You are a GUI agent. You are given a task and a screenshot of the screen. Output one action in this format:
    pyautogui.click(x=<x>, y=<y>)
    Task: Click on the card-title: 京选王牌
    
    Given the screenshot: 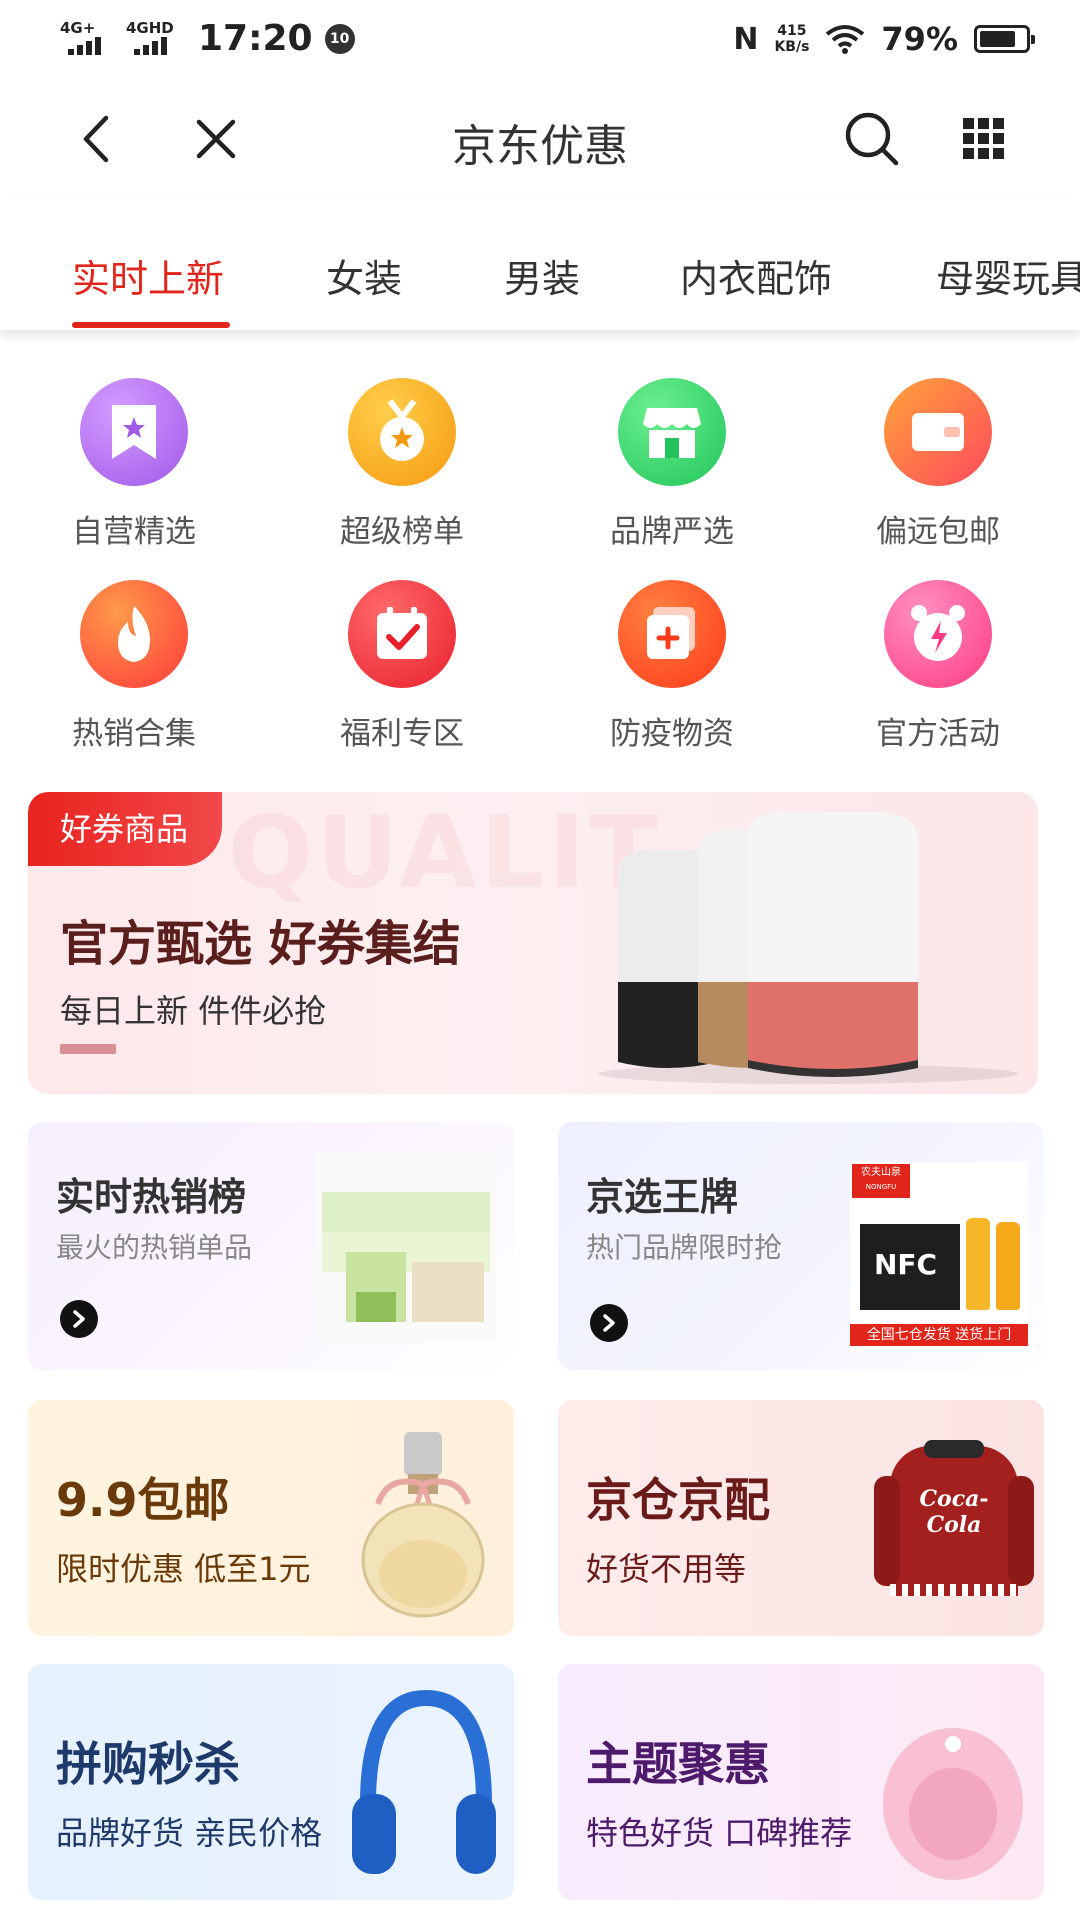 What is the action you would take?
    pyautogui.click(x=662, y=1197)
    